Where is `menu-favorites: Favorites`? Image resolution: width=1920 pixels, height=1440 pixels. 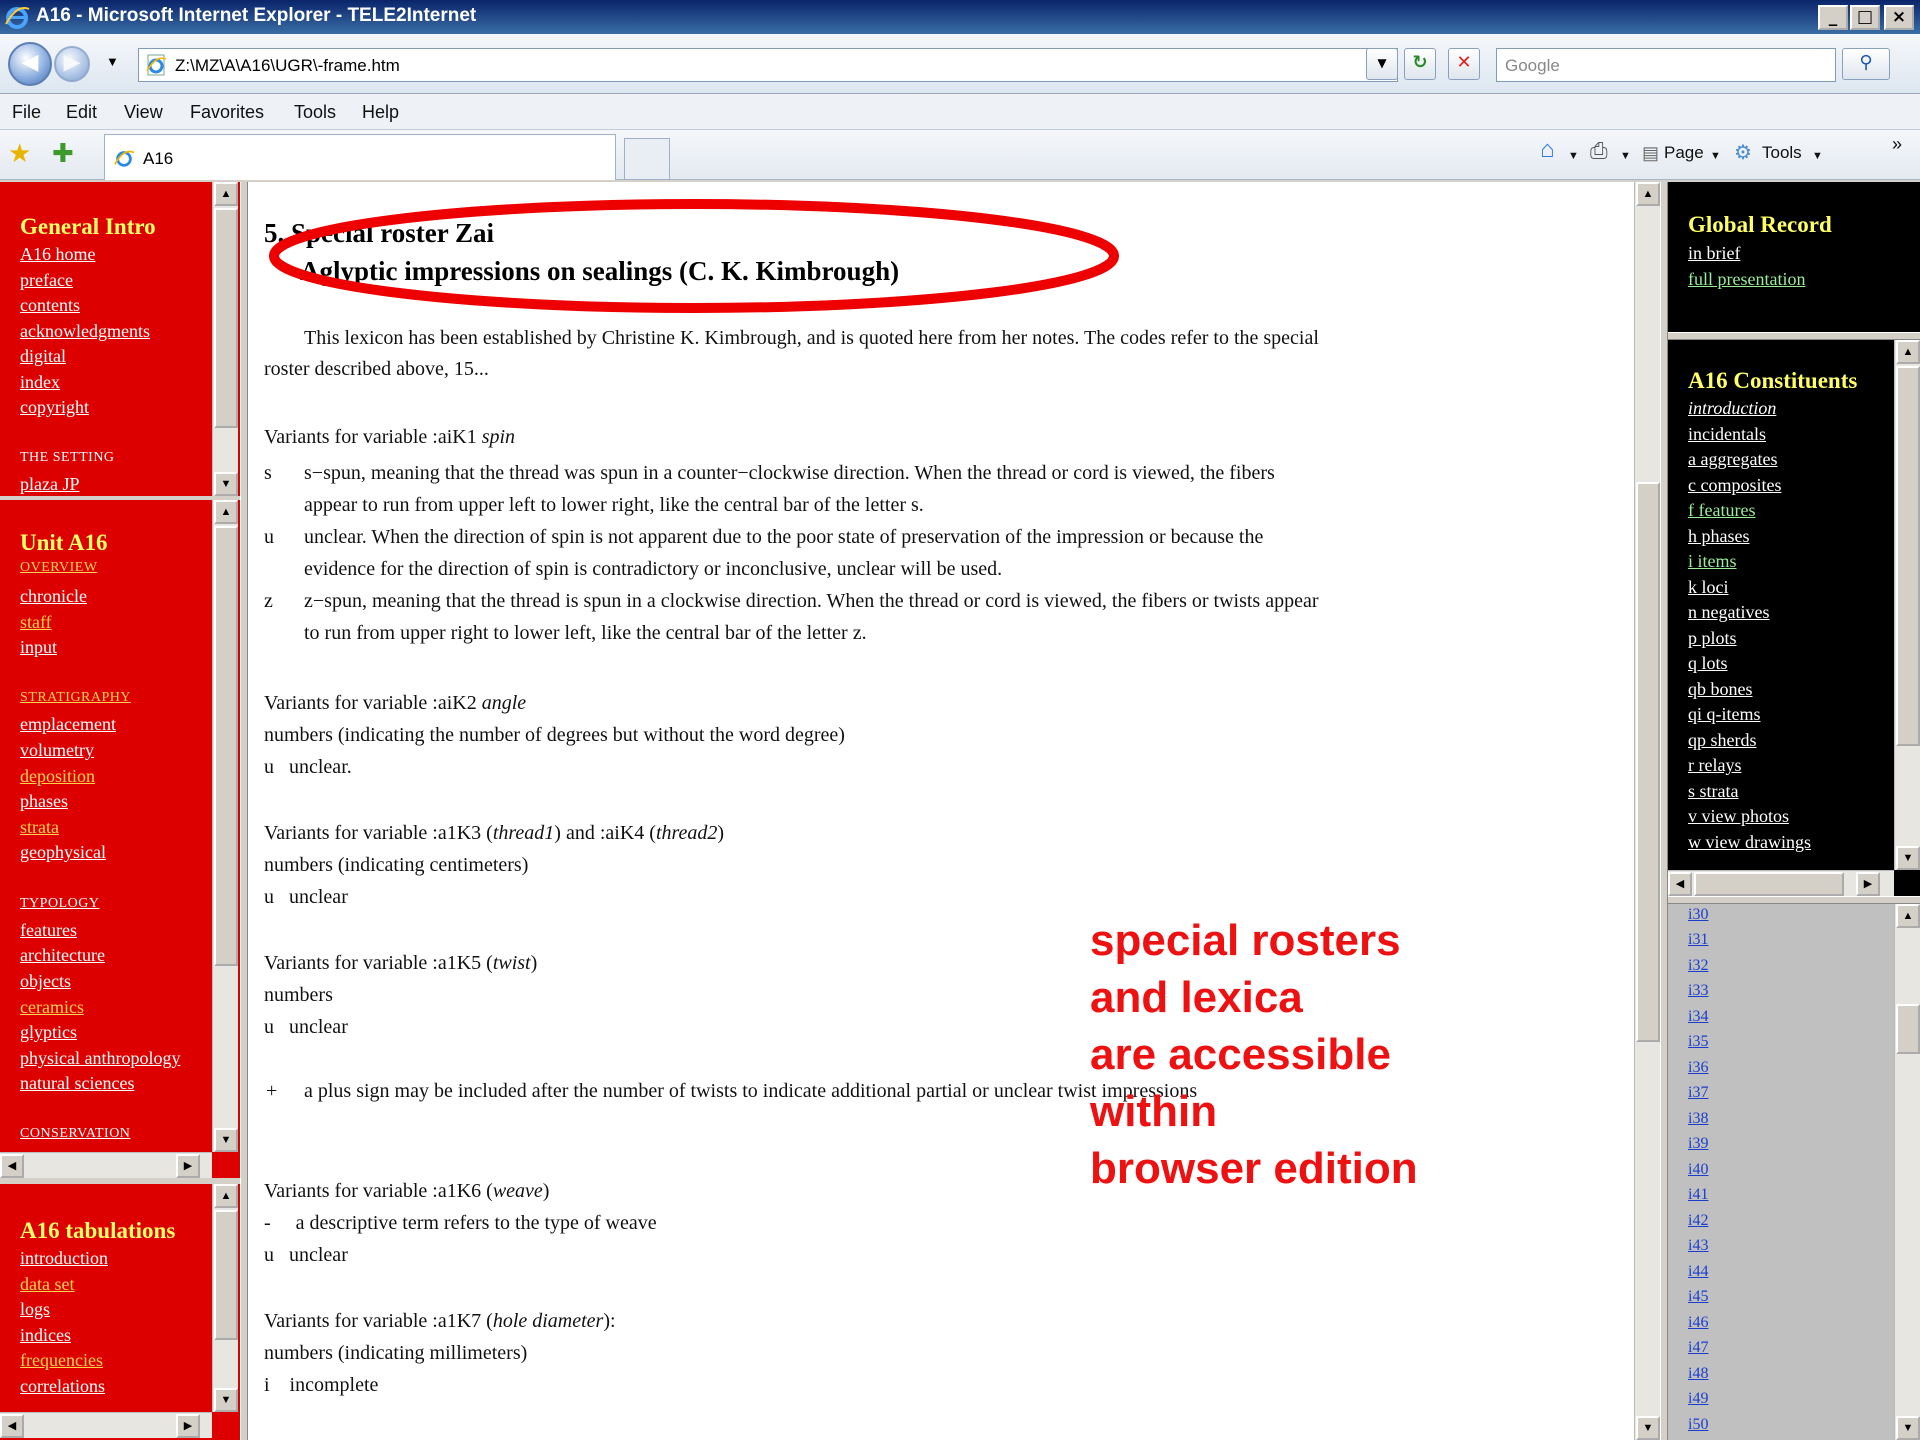
menu-favorites: Favorites is located at coordinates (227, 112).